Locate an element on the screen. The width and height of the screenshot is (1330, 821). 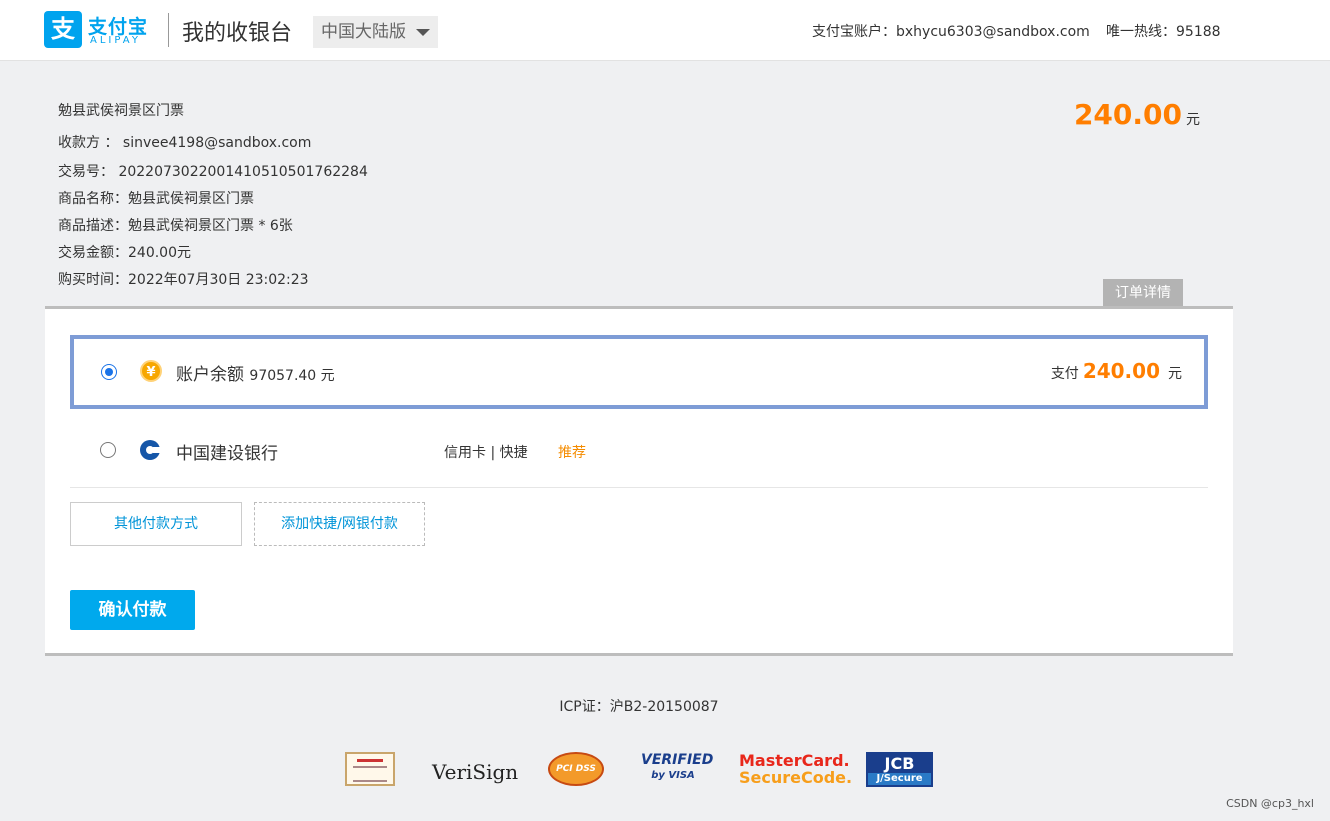
order-trade-amount: 交易金额：240.00元 is located at coordinates (124, 253).